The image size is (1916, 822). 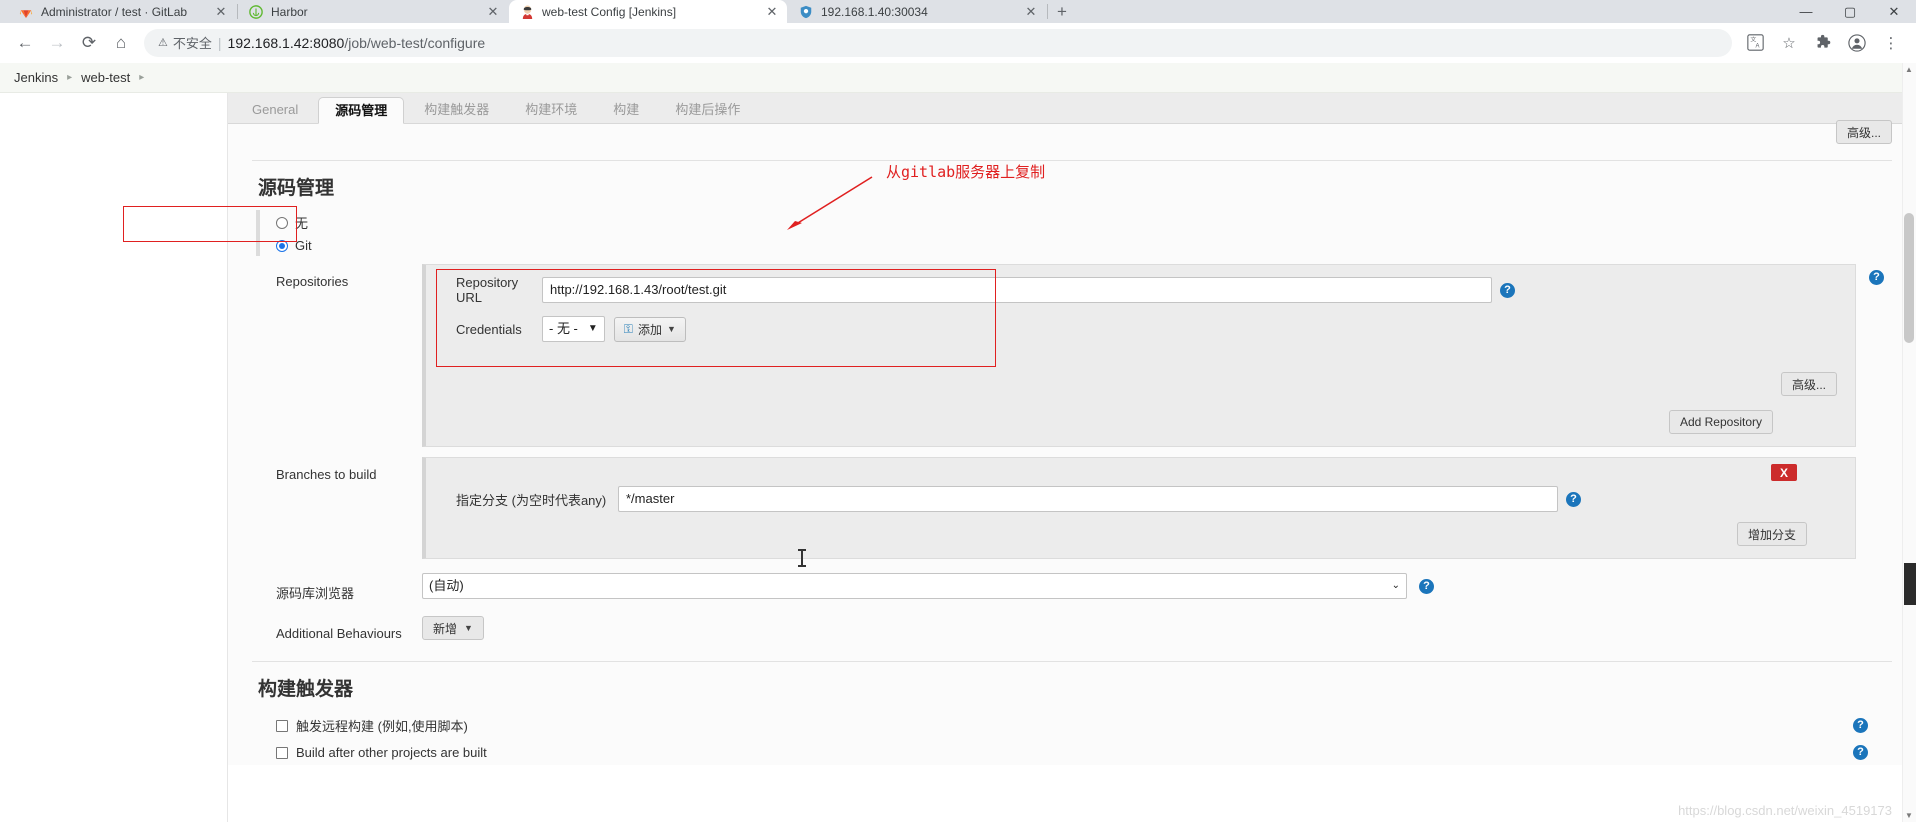 I want to click on translate-icon: 文A, so click(x=1755, y=43).